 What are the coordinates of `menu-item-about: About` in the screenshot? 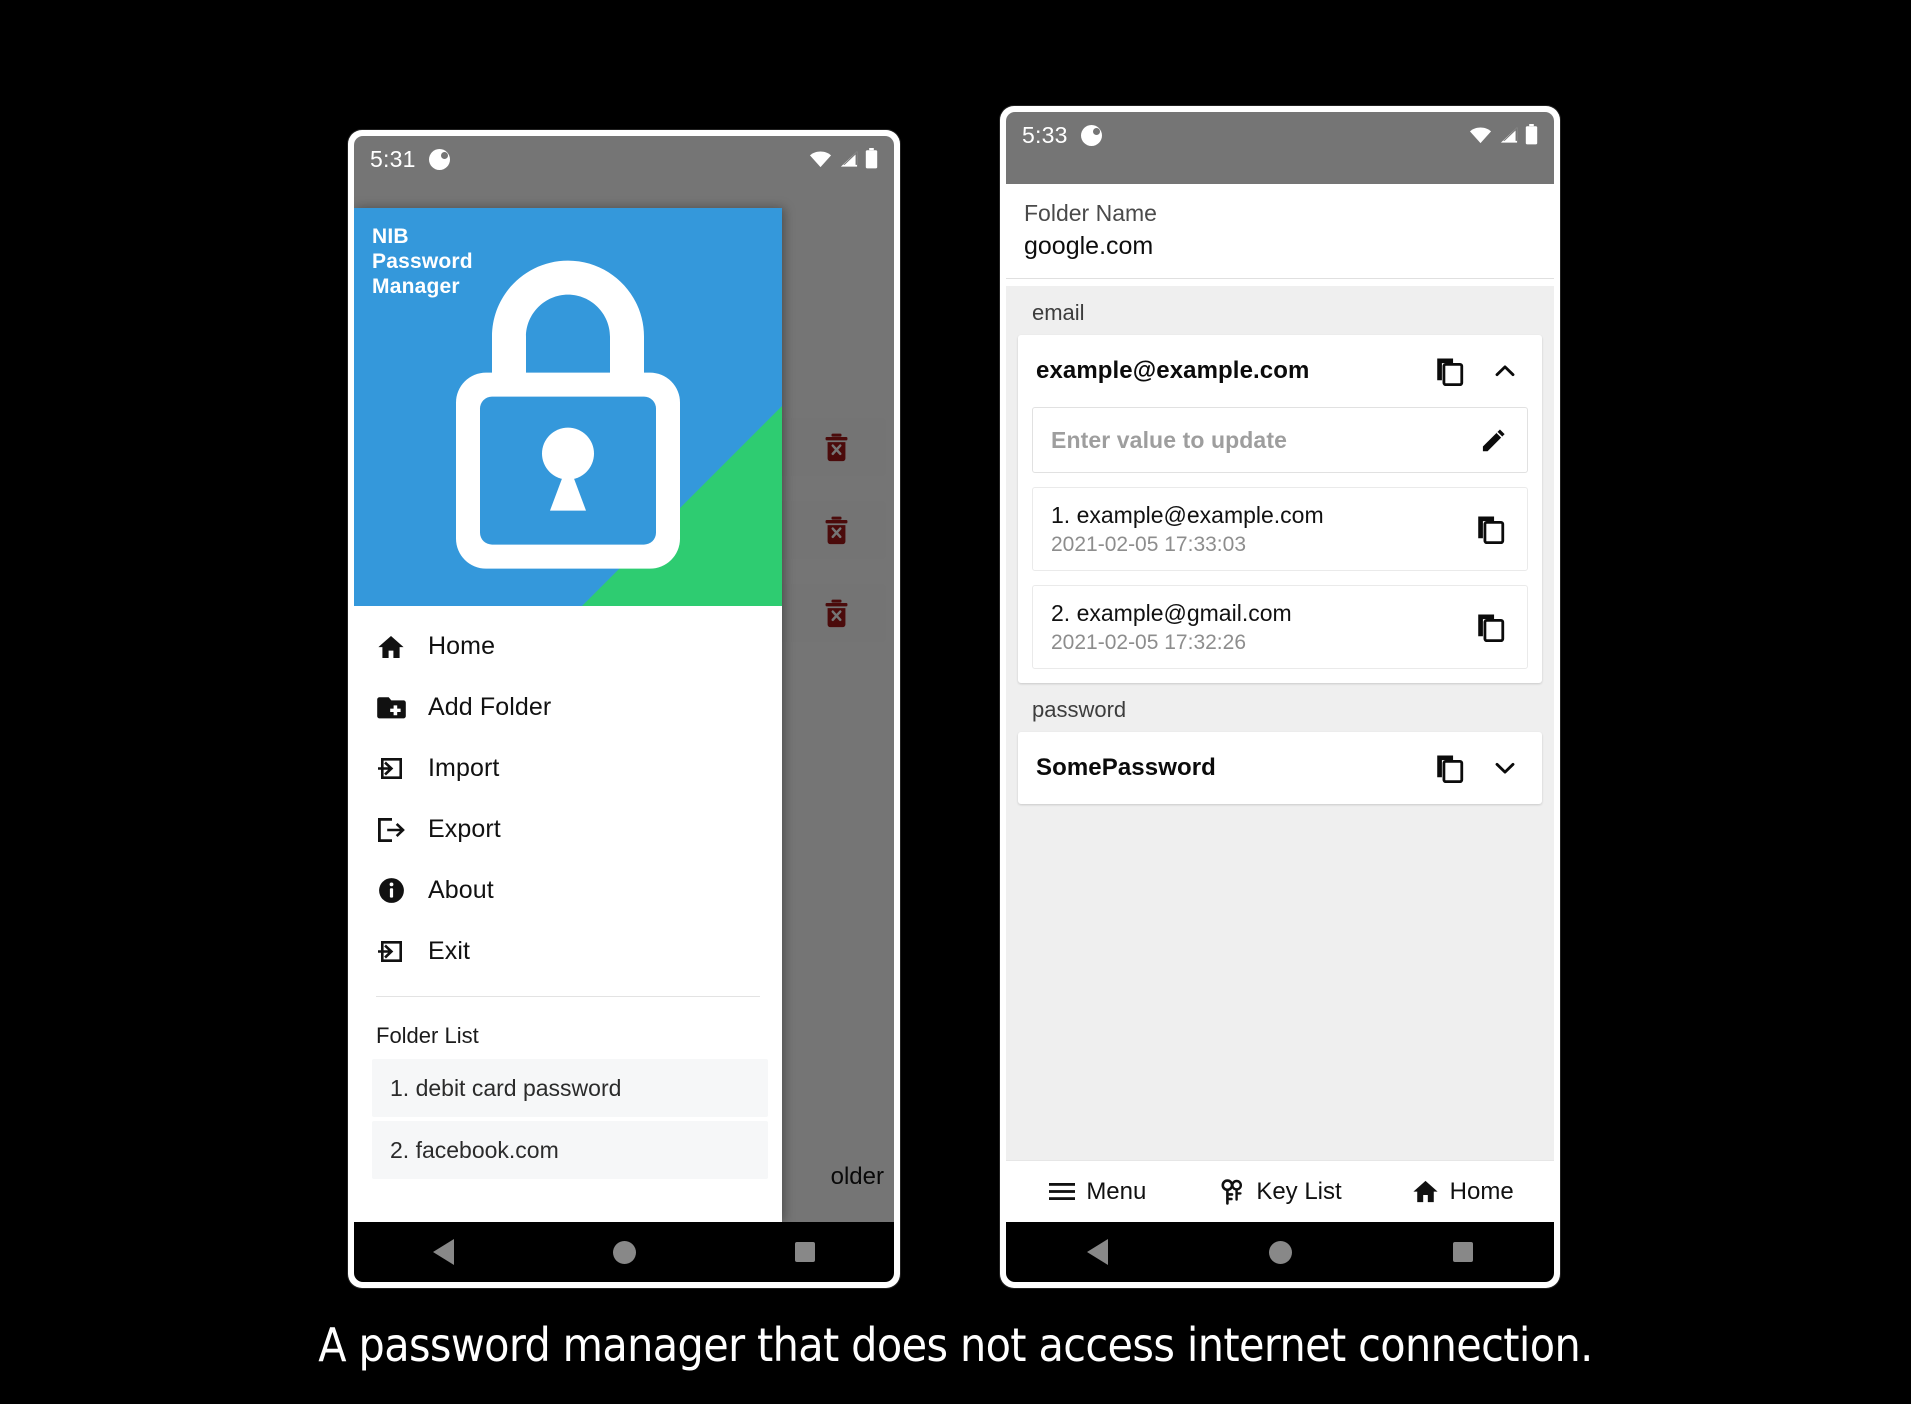 It's located at (568, 890).